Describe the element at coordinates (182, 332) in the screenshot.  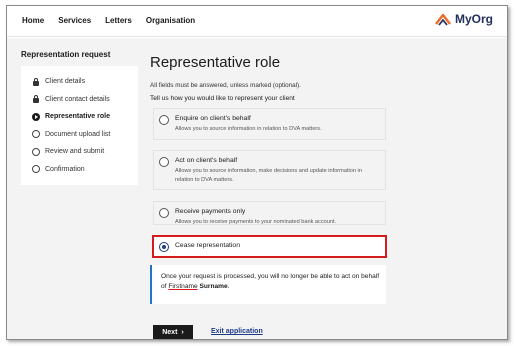
I see `chevron-right-icon: ›` at that location.